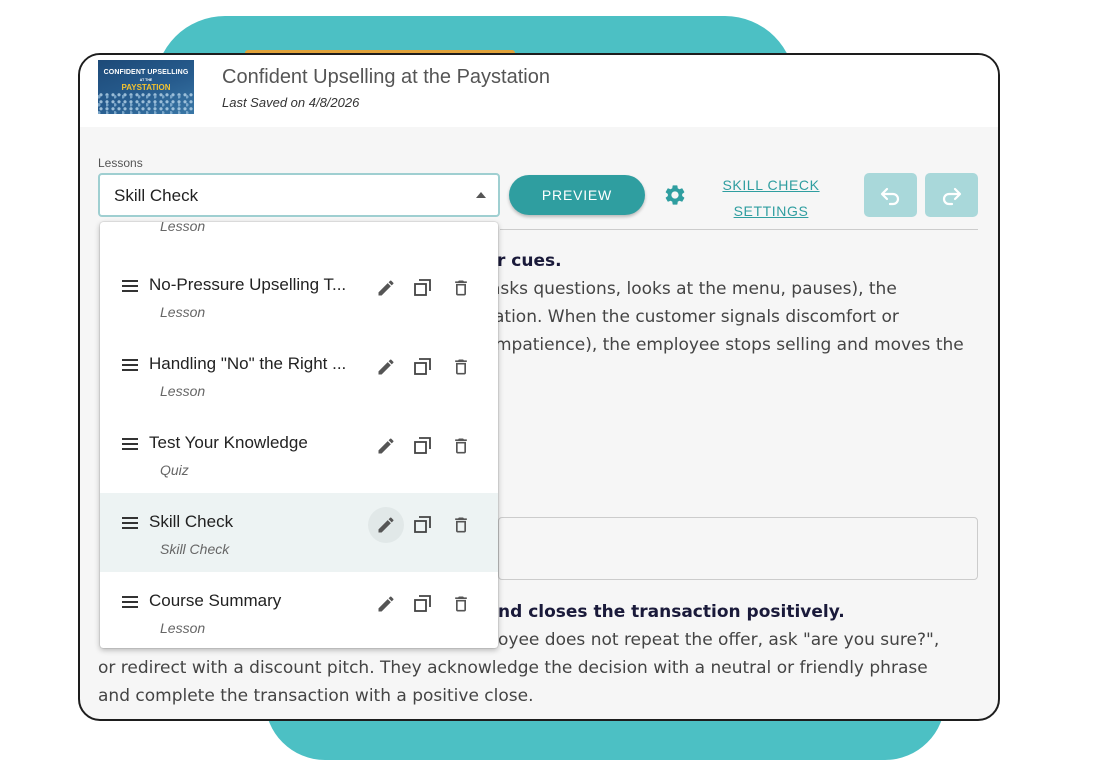  I want to click on criterion-notes-field, so click(738, 548).